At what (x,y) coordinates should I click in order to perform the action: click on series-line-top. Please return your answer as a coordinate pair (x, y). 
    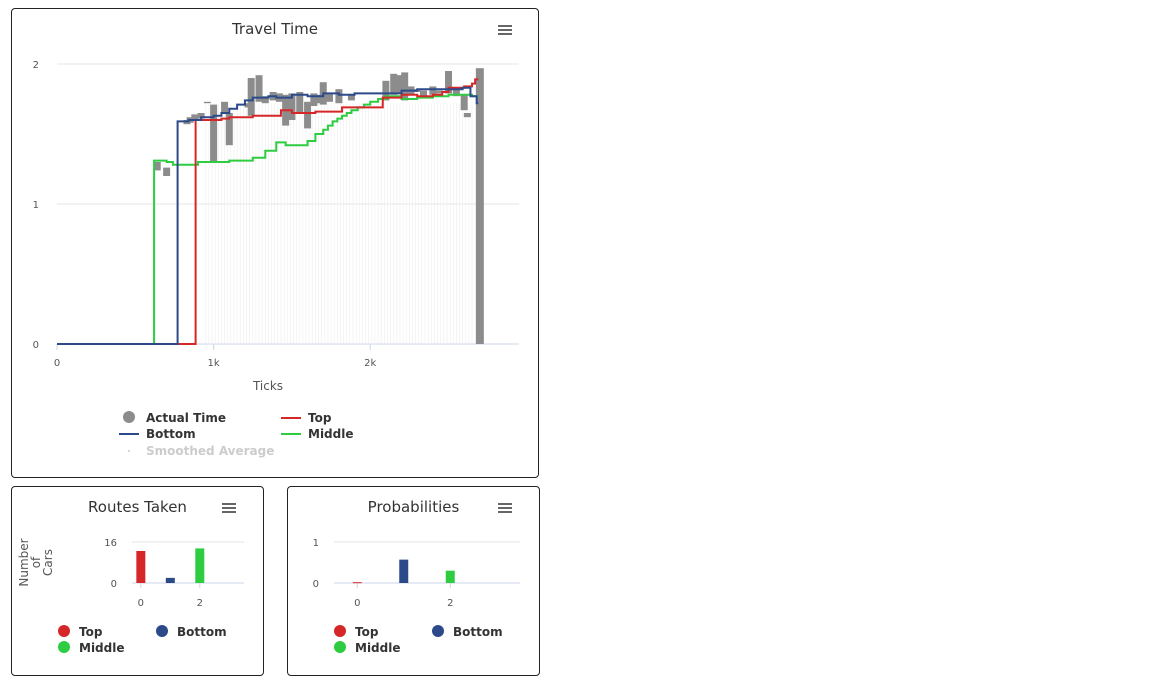
    Looking at the image, I should click on (268, 211).